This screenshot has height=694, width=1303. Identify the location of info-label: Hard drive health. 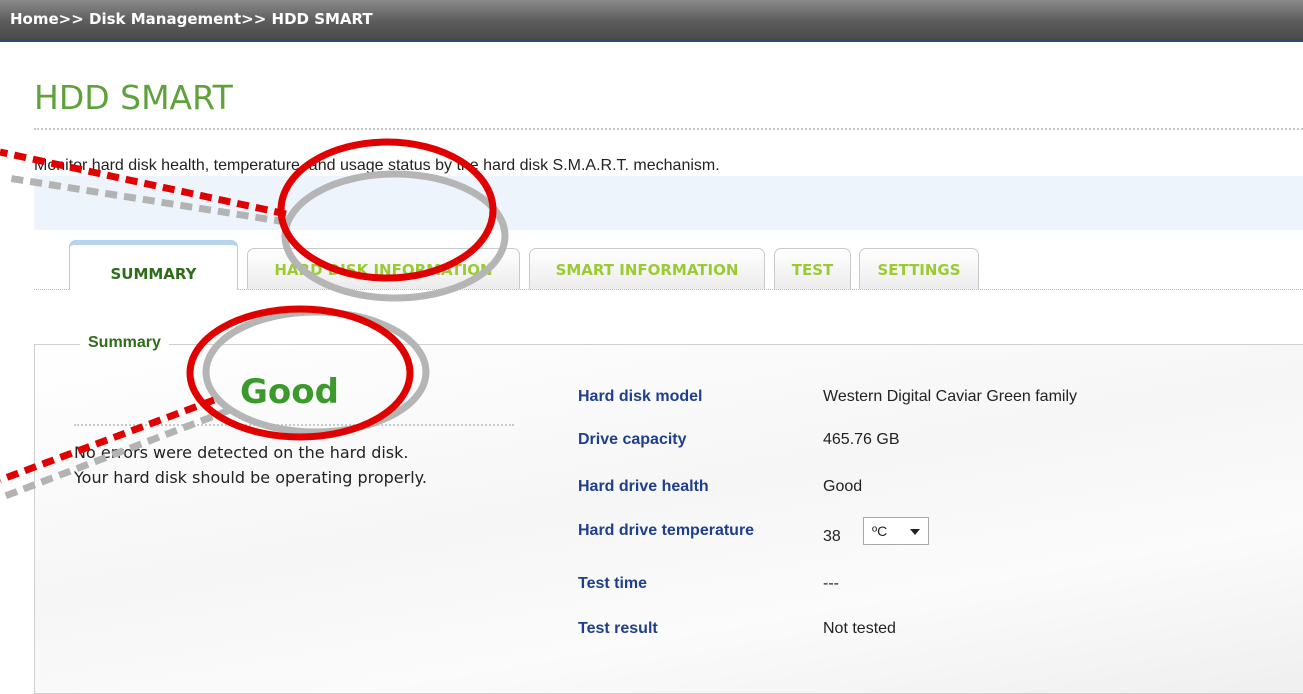
(643, 486).